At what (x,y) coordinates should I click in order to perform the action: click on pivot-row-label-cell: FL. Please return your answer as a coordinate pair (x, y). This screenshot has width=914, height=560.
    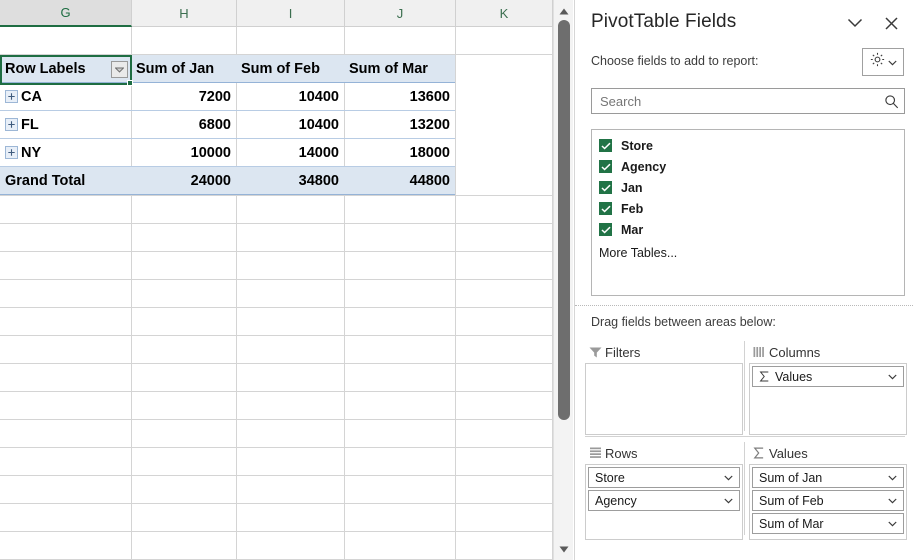
    Looking at the image, I should click on (65, 125).